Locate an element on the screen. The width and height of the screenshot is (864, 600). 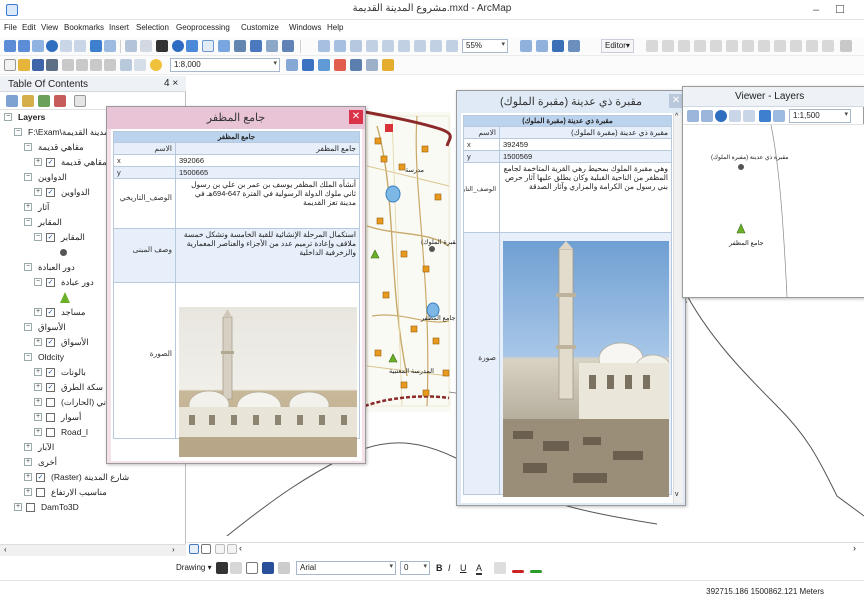
toc-options-icon is located at coordinates (80, 101).